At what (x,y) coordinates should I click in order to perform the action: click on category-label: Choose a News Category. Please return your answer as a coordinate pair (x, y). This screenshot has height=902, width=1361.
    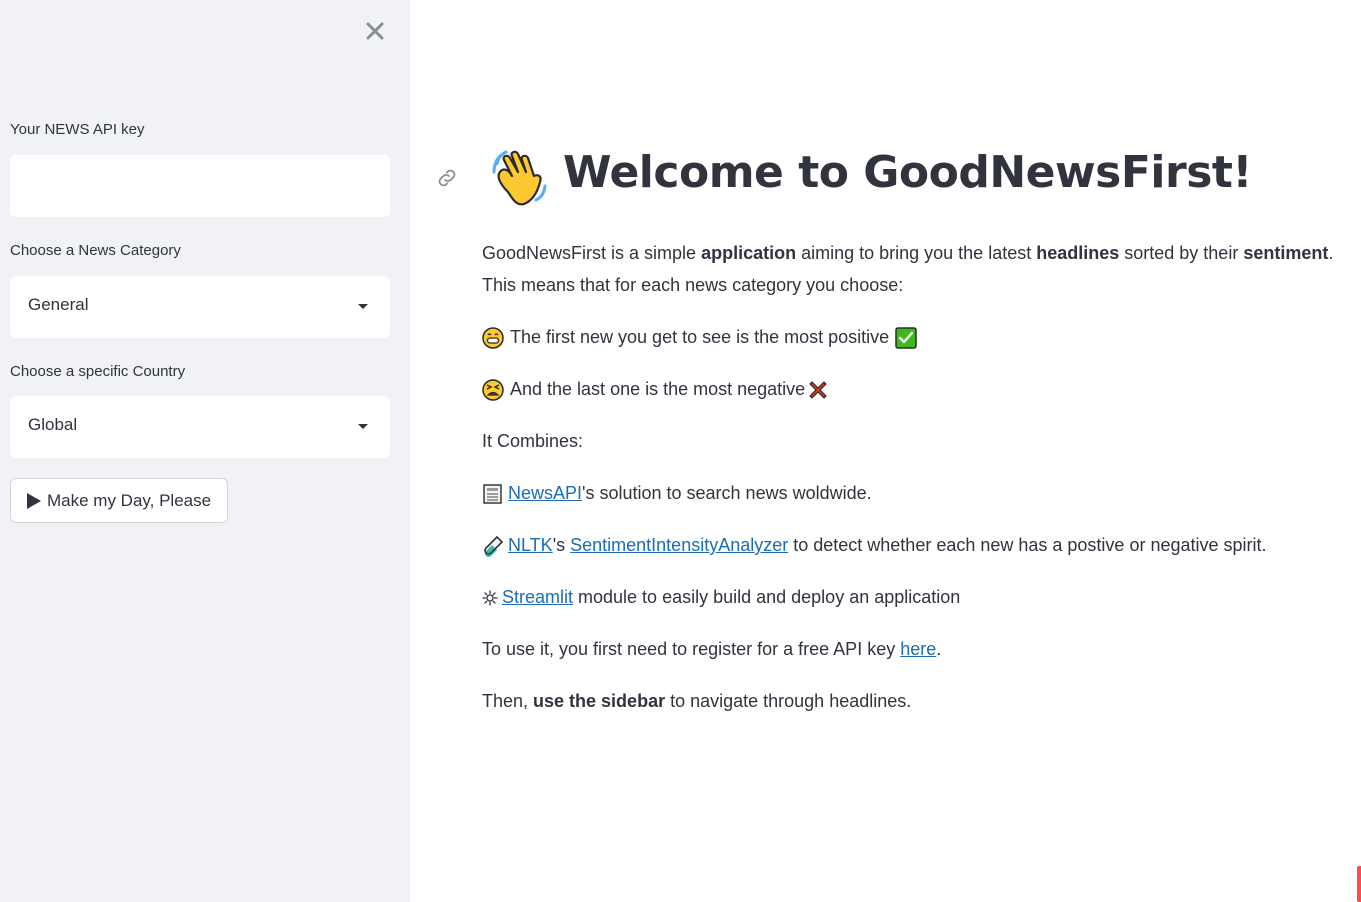
    Looking at the image, I should click on (95, 250).